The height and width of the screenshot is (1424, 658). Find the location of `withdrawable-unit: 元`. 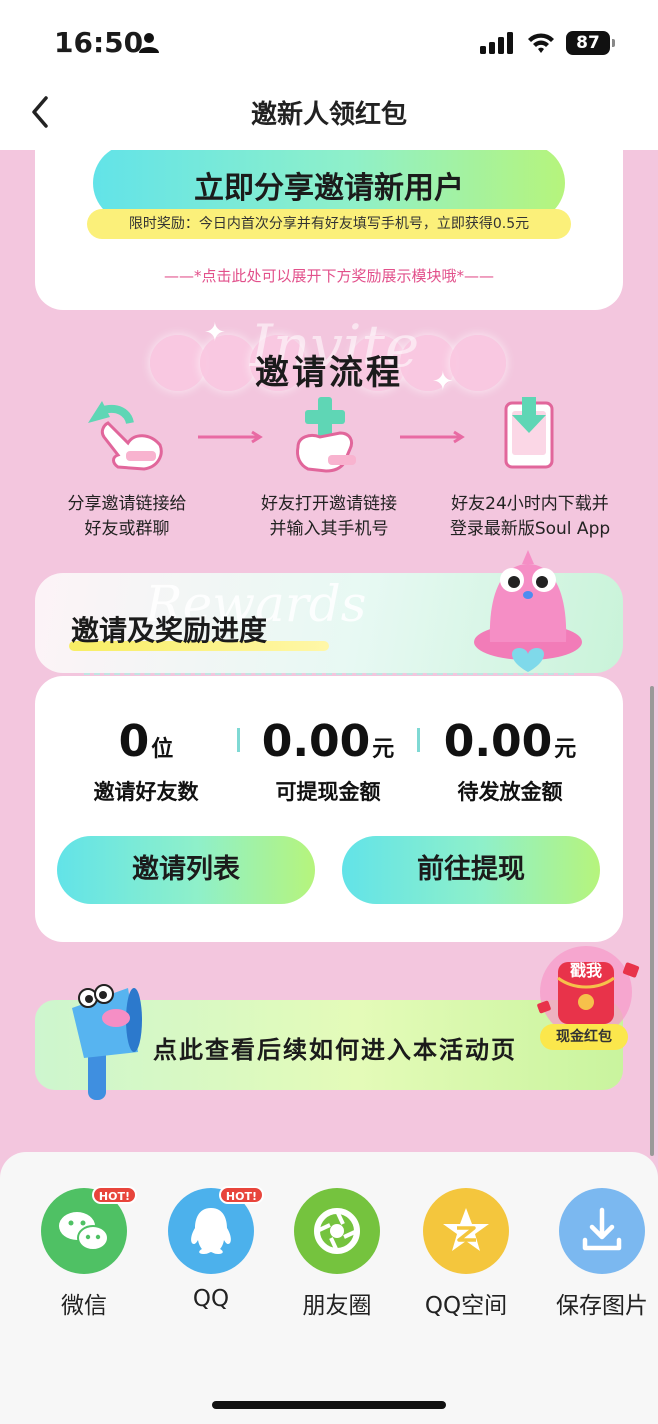

withdrawable-unit: 元 is located at coordinates (383, 749).